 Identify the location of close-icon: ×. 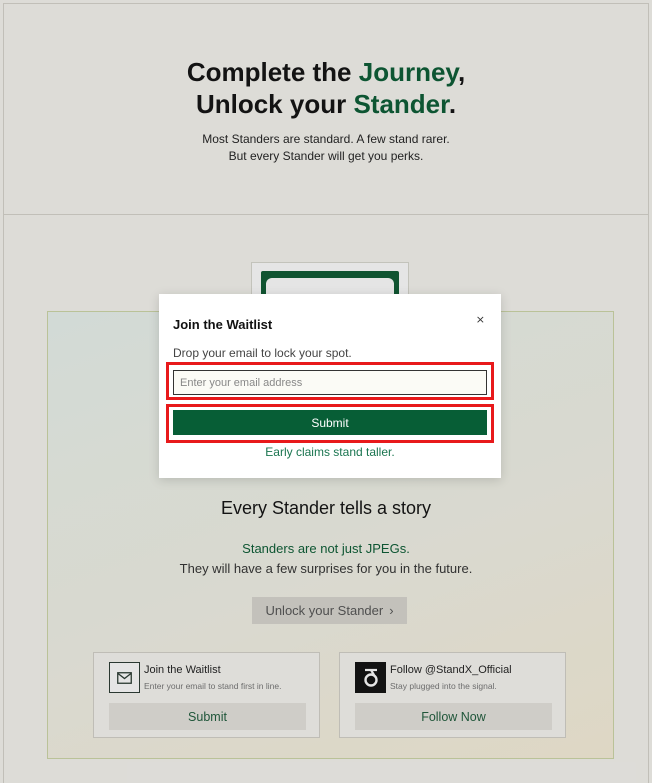
(480, 319).